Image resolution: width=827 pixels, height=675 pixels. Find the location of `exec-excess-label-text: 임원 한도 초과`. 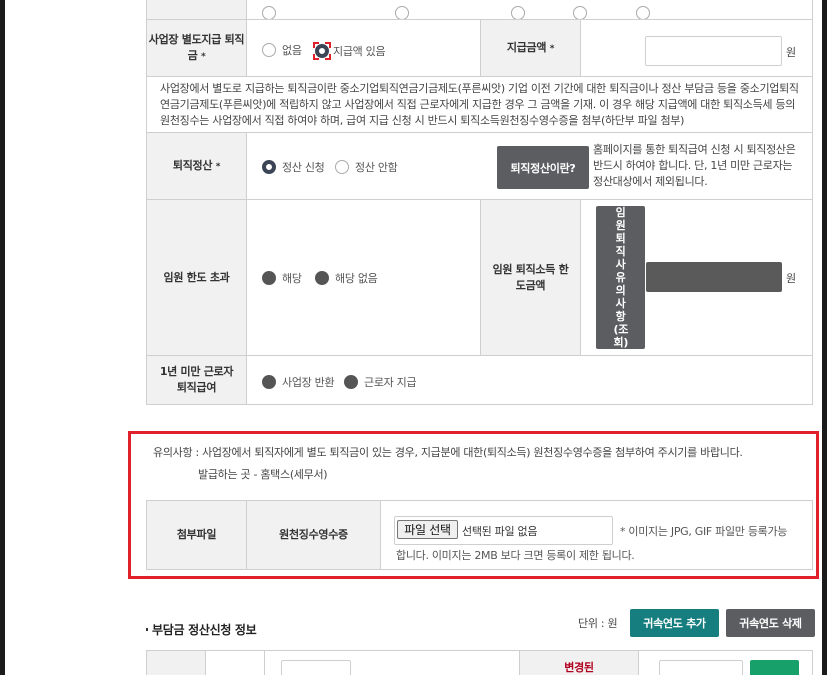

exec-excess-label-text: 임원 한도 초과 is located at coordinates (196, 277).